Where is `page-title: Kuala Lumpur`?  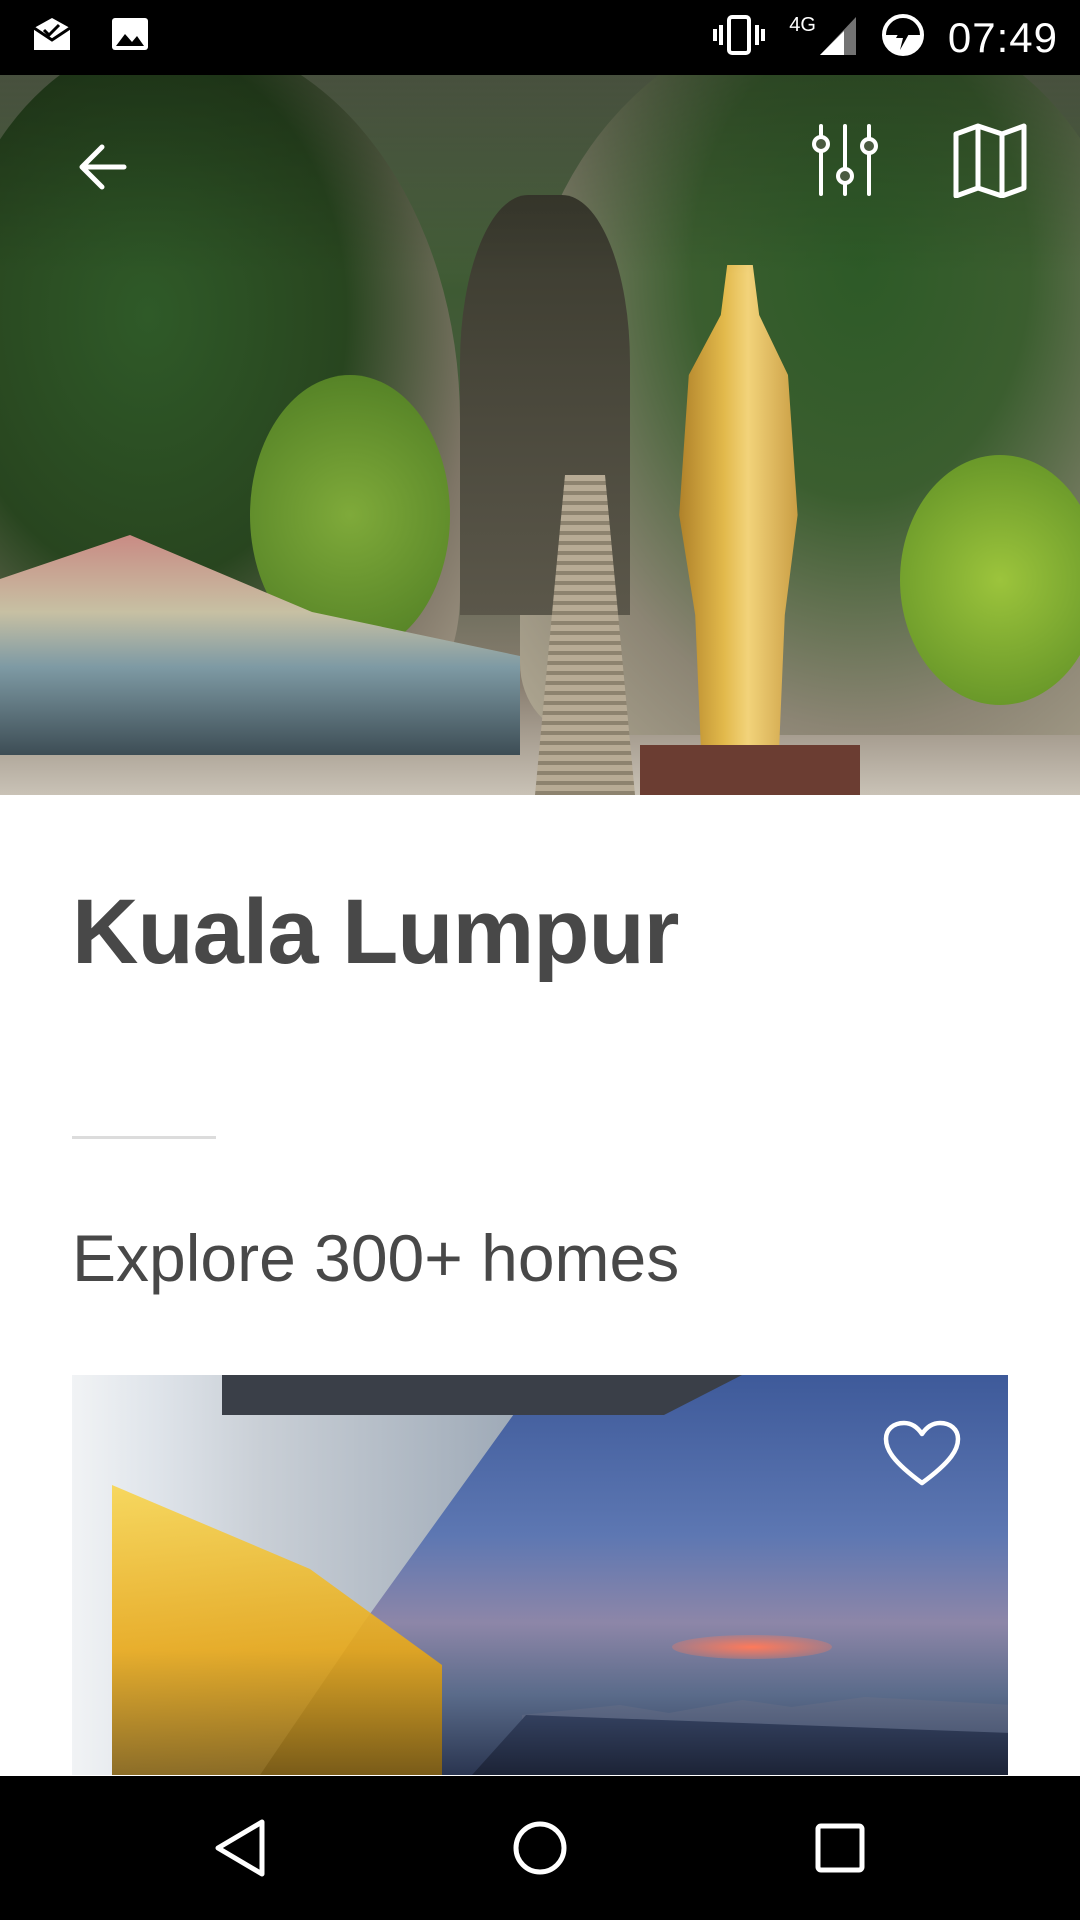 page-title: Kuala Lumpur is located at coordinates (375, 932).